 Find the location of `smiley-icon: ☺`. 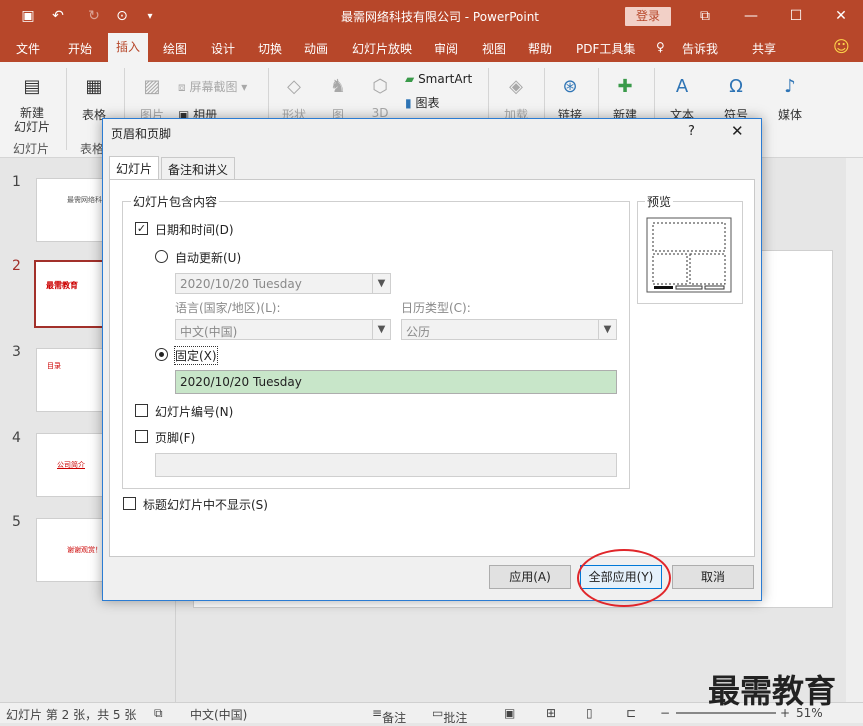

smiley-icon: ☺ is located at coordinates (841, 46).